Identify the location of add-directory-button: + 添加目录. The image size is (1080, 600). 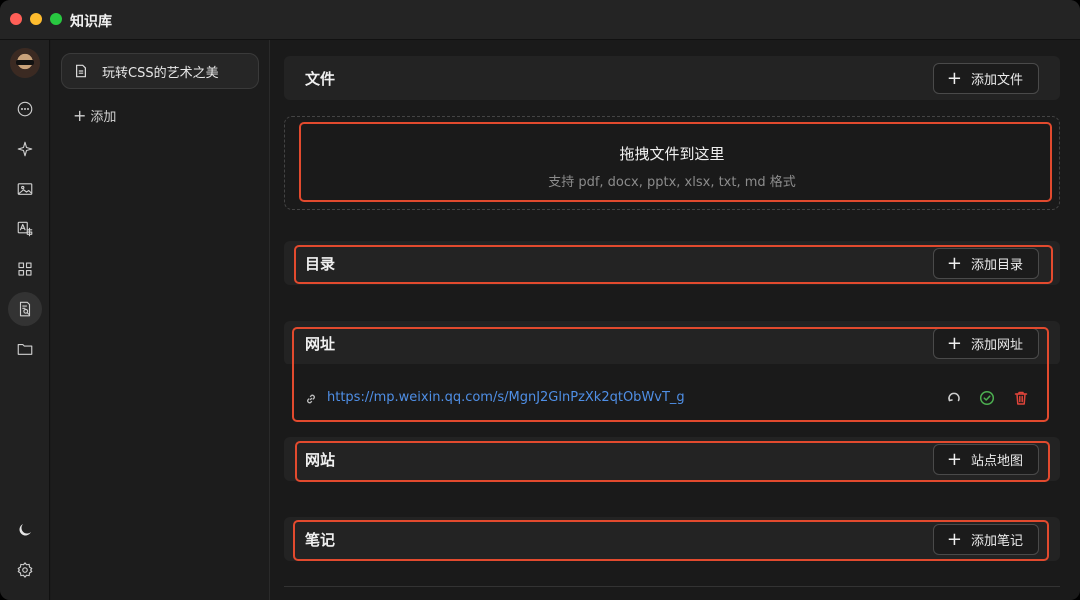
(985, 263).